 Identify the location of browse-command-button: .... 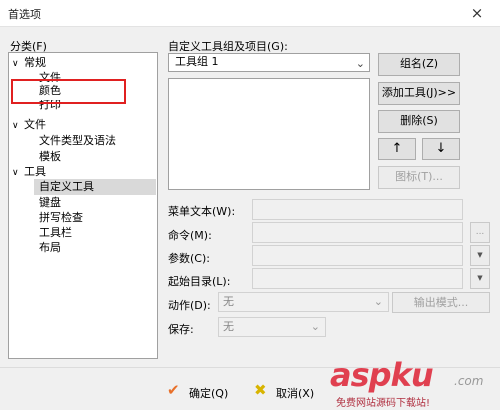
(480, 232).